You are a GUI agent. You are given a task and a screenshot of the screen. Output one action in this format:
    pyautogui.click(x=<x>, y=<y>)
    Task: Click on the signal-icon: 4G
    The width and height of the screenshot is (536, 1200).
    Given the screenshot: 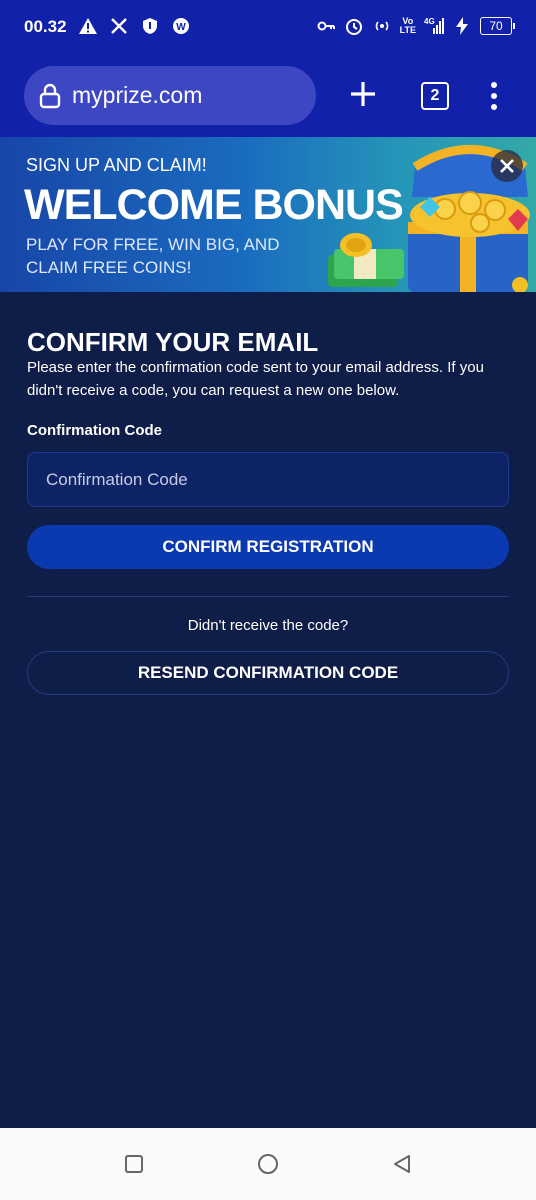 What is the action you would take?
    pyautogui.click(x=434, y=26)
    